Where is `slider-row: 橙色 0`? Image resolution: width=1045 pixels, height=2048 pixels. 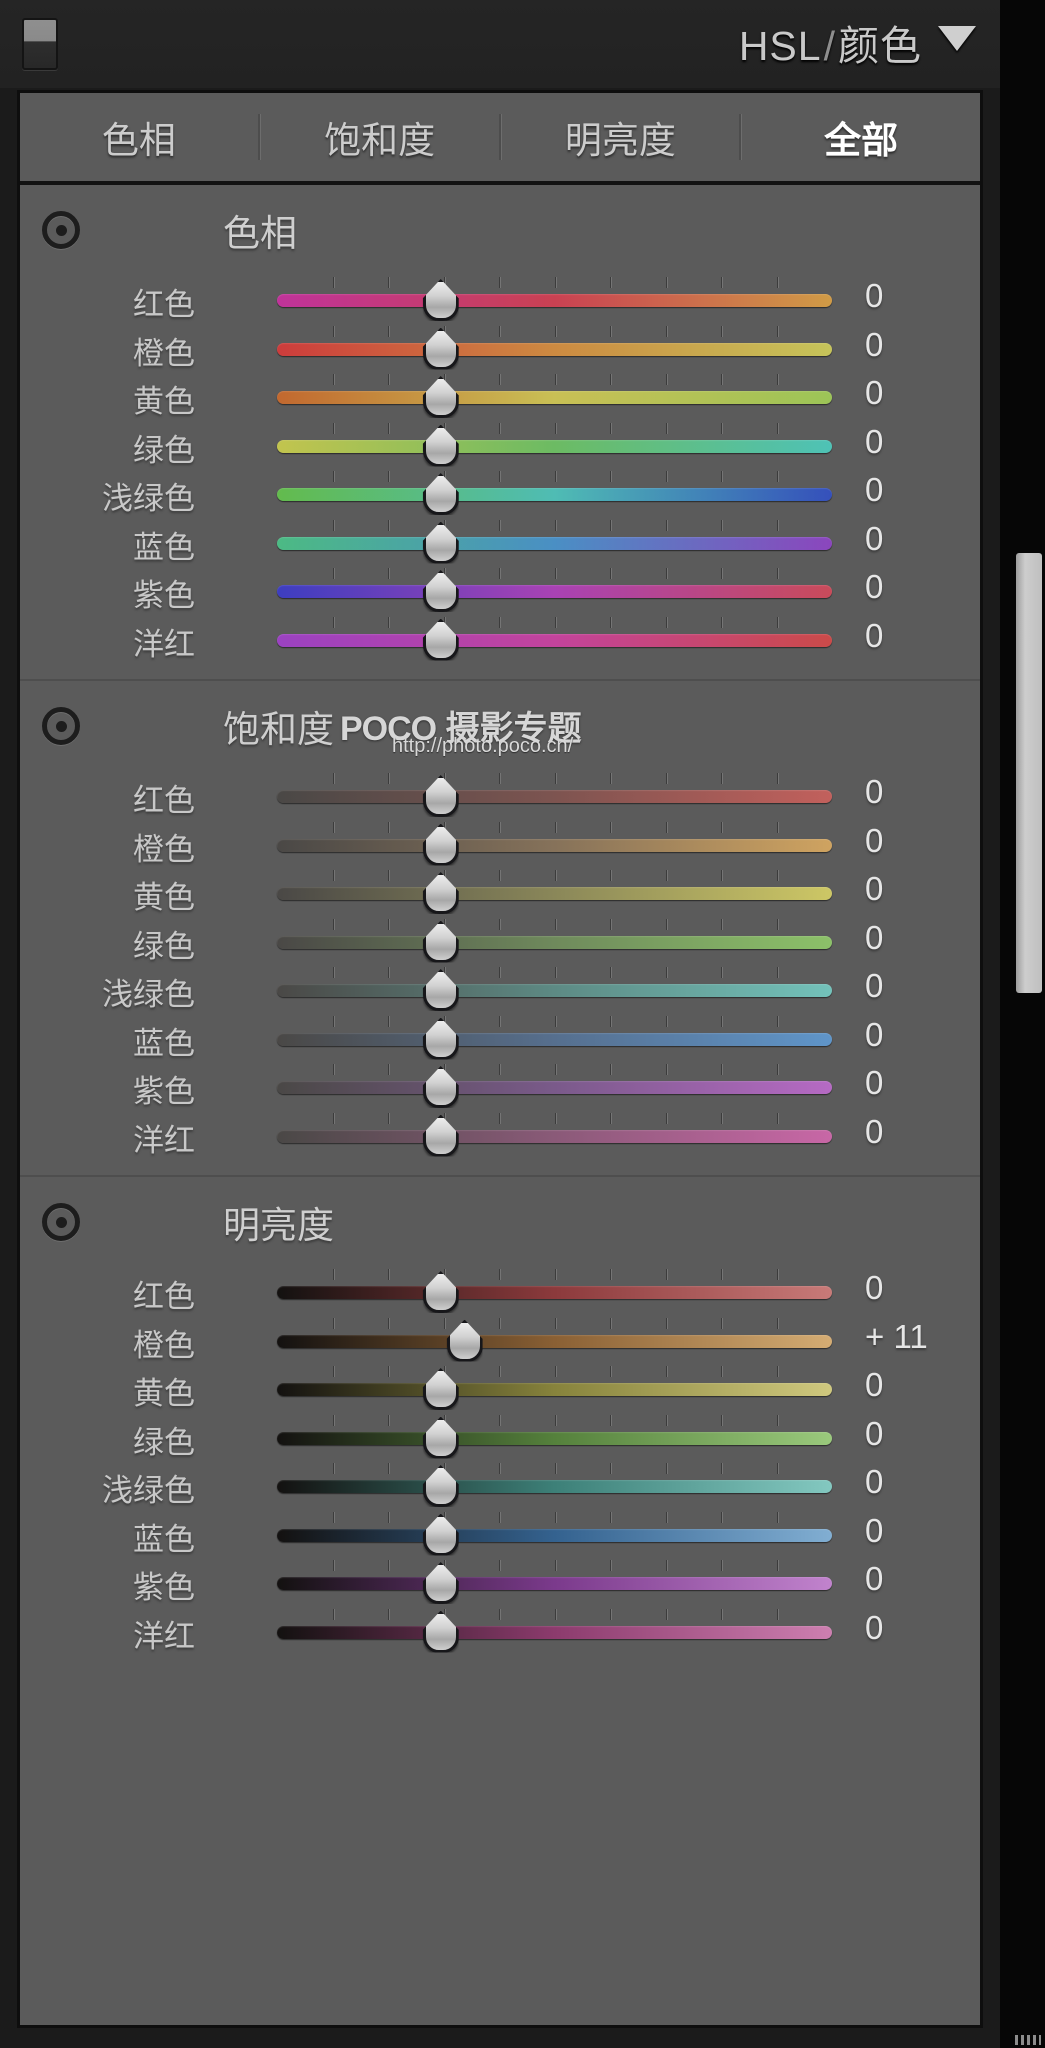
slider-row: 橙色 0 is located at coordinates (500, 350).